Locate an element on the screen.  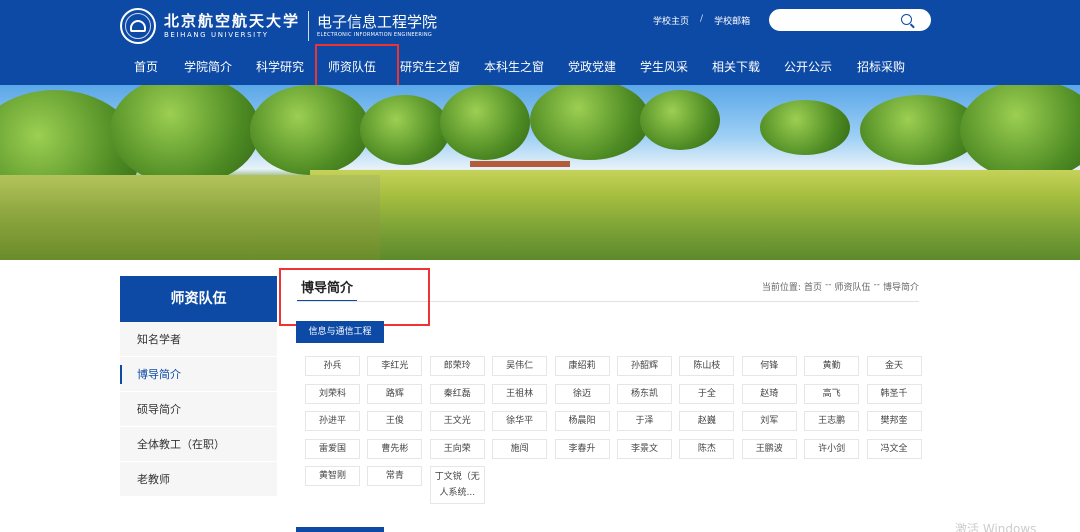
university-name-cn: 北京航空航天大学 is located at coordinates (232, 21).